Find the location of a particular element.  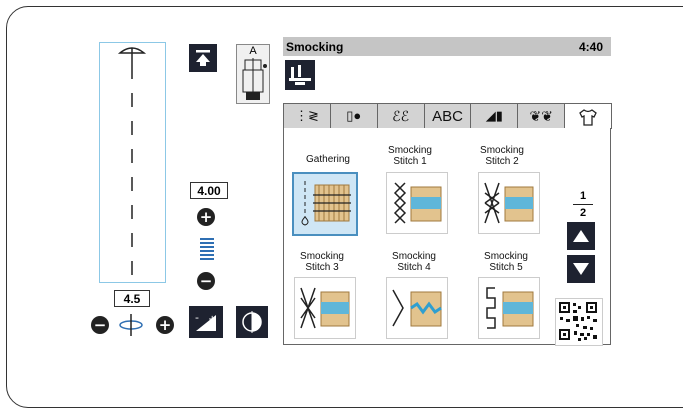

tab-satin: ◢▮ is located at coordinates (494, 116).